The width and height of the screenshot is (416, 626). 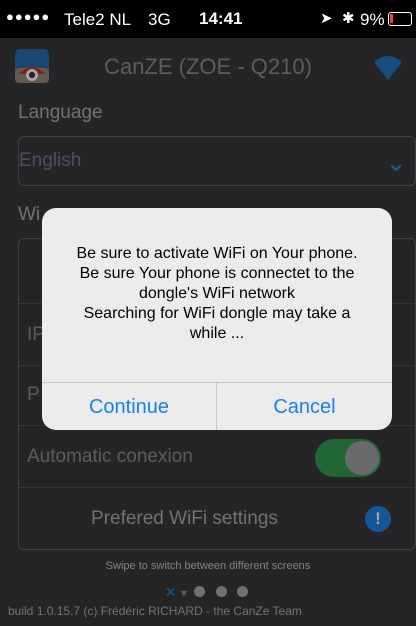 What do you see at coordinates (400, 19) in the screenshot?
I see `battery-icon` at bounding box center [400, 19].